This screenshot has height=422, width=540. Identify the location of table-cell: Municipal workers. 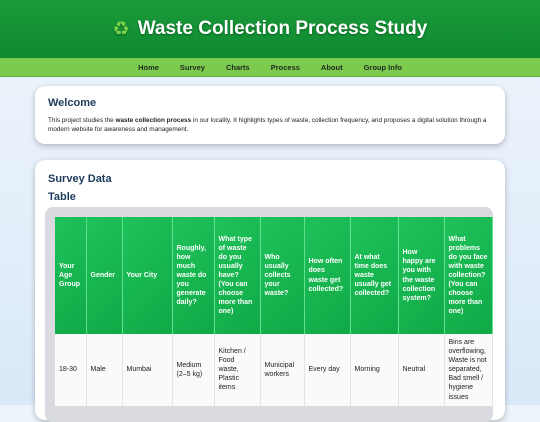
(282, 370).